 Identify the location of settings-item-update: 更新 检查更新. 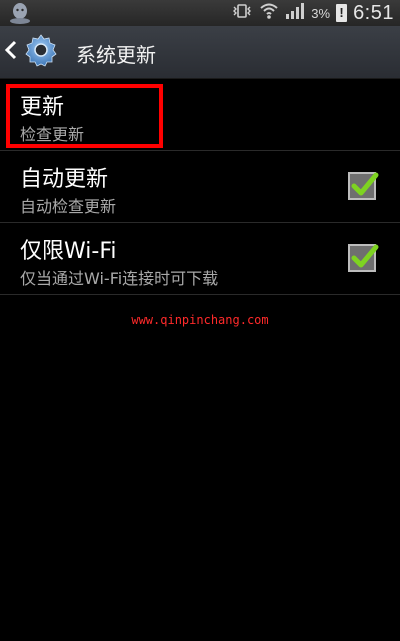
(200, 115).